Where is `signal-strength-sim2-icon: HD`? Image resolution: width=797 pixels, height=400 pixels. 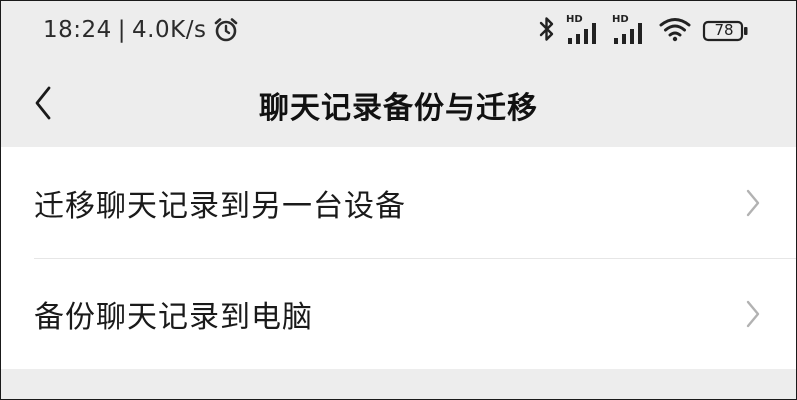 signal-strength-sim2-icon: HD is located at coordinates (630, 30).